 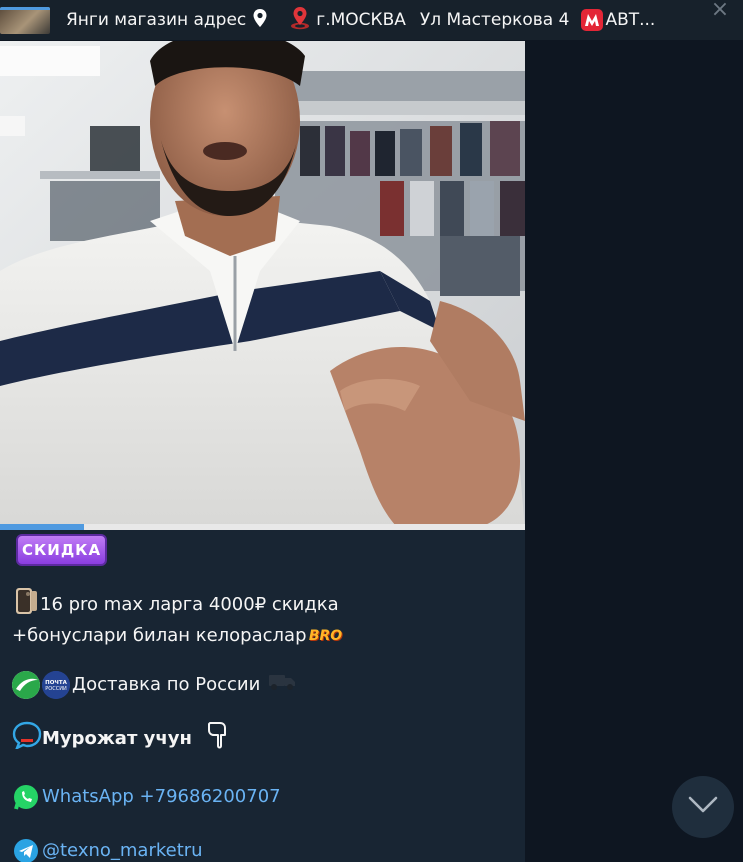 I want to click on whatsapp-link: WhatsApp +79686200707, so click(x=161, y=797).